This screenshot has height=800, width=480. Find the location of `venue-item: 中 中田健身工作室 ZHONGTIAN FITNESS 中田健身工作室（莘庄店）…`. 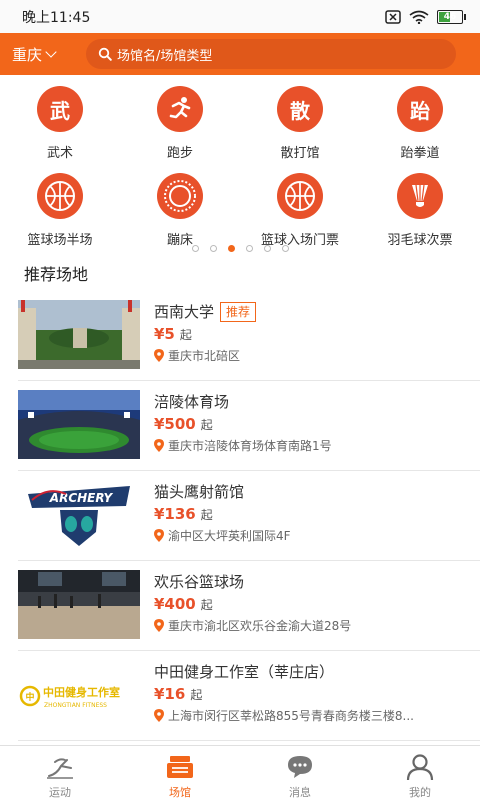

venue-item: 中 中田健身工作室 ZHONGTIAN FITNESS 中田健身工作室（莘庄店）… is located at coordinates (249, 696).